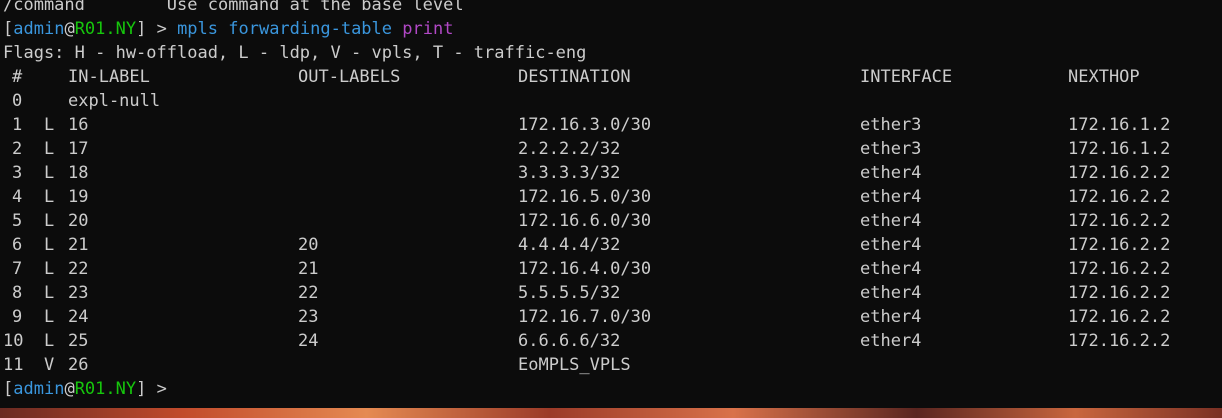 The width and height of the screenshot is (1222, 418). What do you see at coordinates (308, 341) in the screenshot?
I see `row-out-labels: 24` at bounding box center [308, 341].